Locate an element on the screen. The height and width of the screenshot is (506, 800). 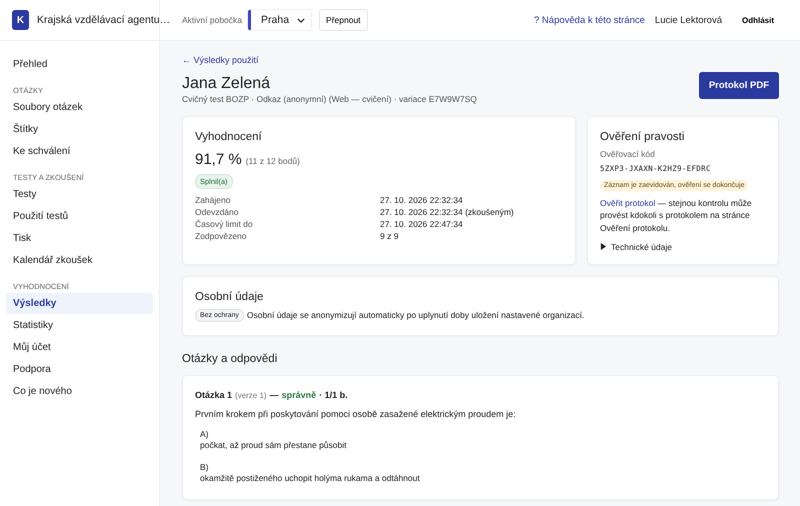
logo-icon: K is located at coordinates (20, 20).